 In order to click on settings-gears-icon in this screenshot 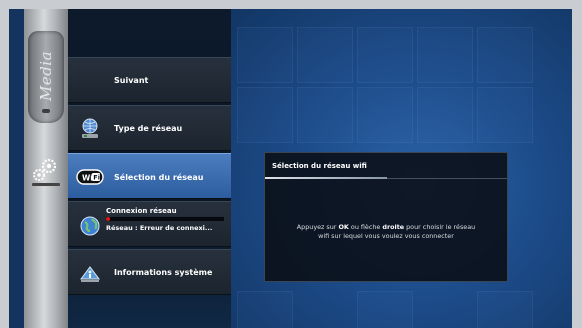, I will do `click(46, 173)`.